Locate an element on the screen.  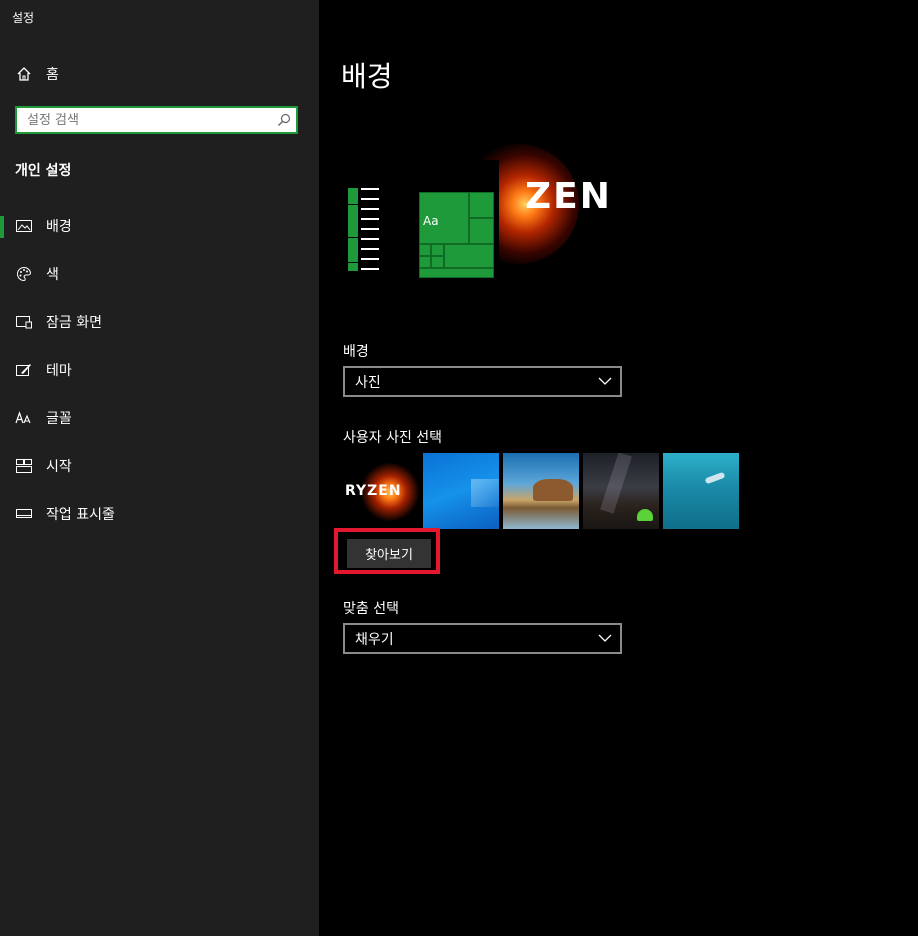
fit-label: 맞춤 선택 is located at coordinates (371, 609).